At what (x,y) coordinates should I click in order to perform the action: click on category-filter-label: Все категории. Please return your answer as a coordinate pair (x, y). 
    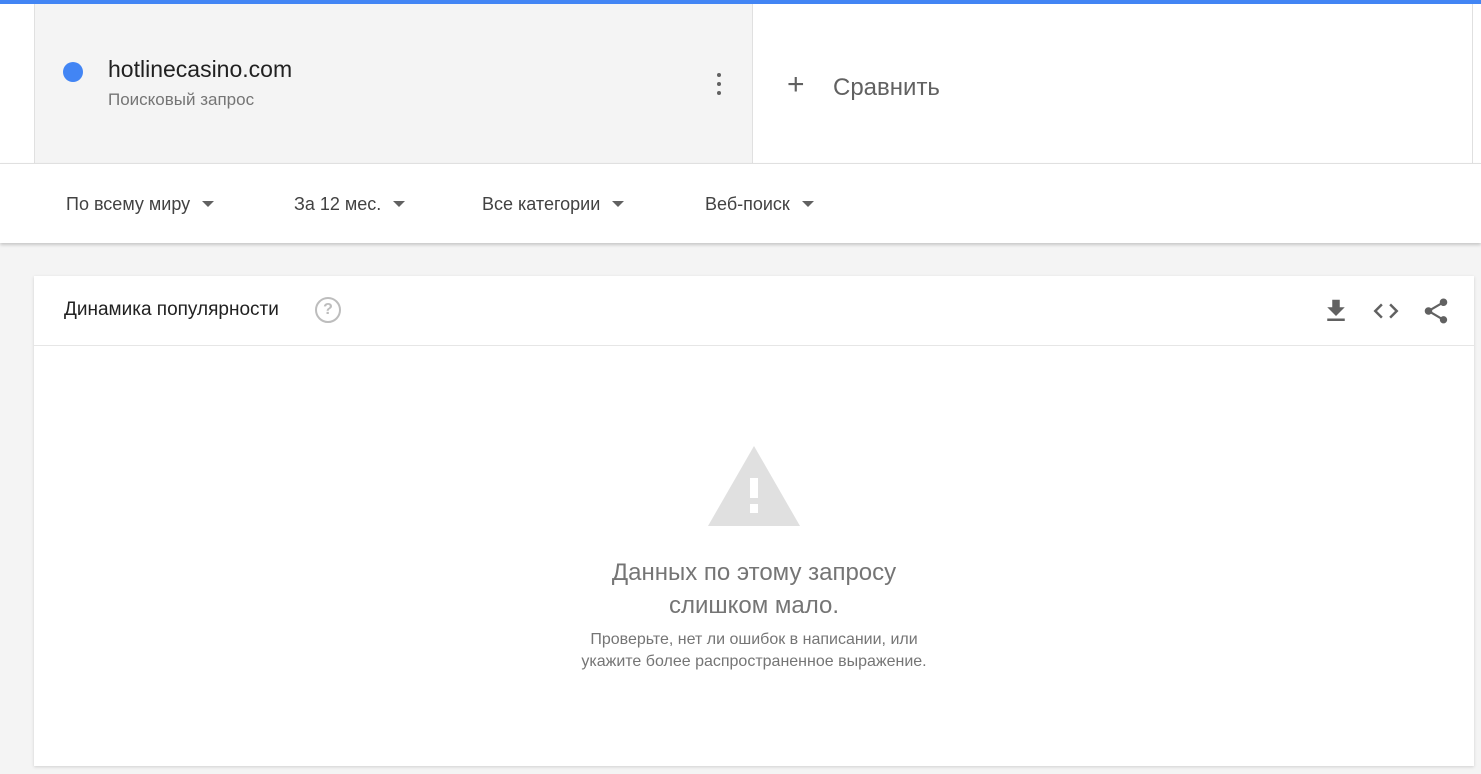
    Looking at the image, I should click on (541, 204).